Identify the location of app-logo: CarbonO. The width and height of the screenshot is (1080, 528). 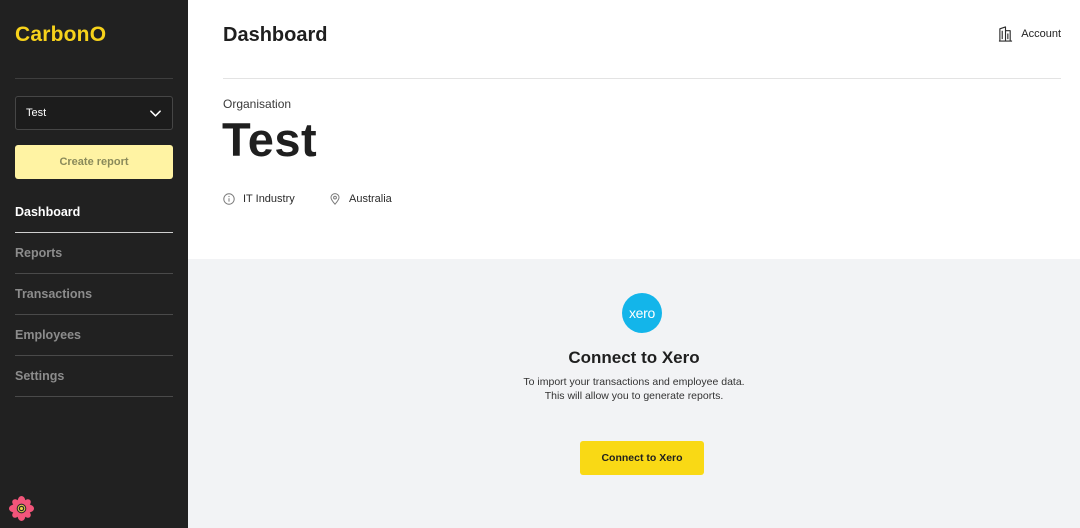
(60, 35).